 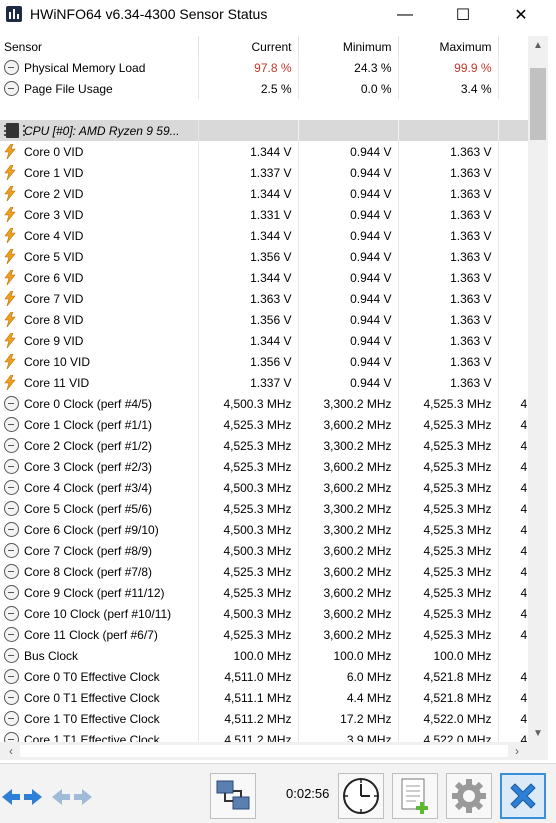 What do you see at coordinates (264, 319) in the screenshot?
I see `sensor-row: Core 8 VID 1.356 V 0.944 V 1.363 V` at bounding box center [264, 319].